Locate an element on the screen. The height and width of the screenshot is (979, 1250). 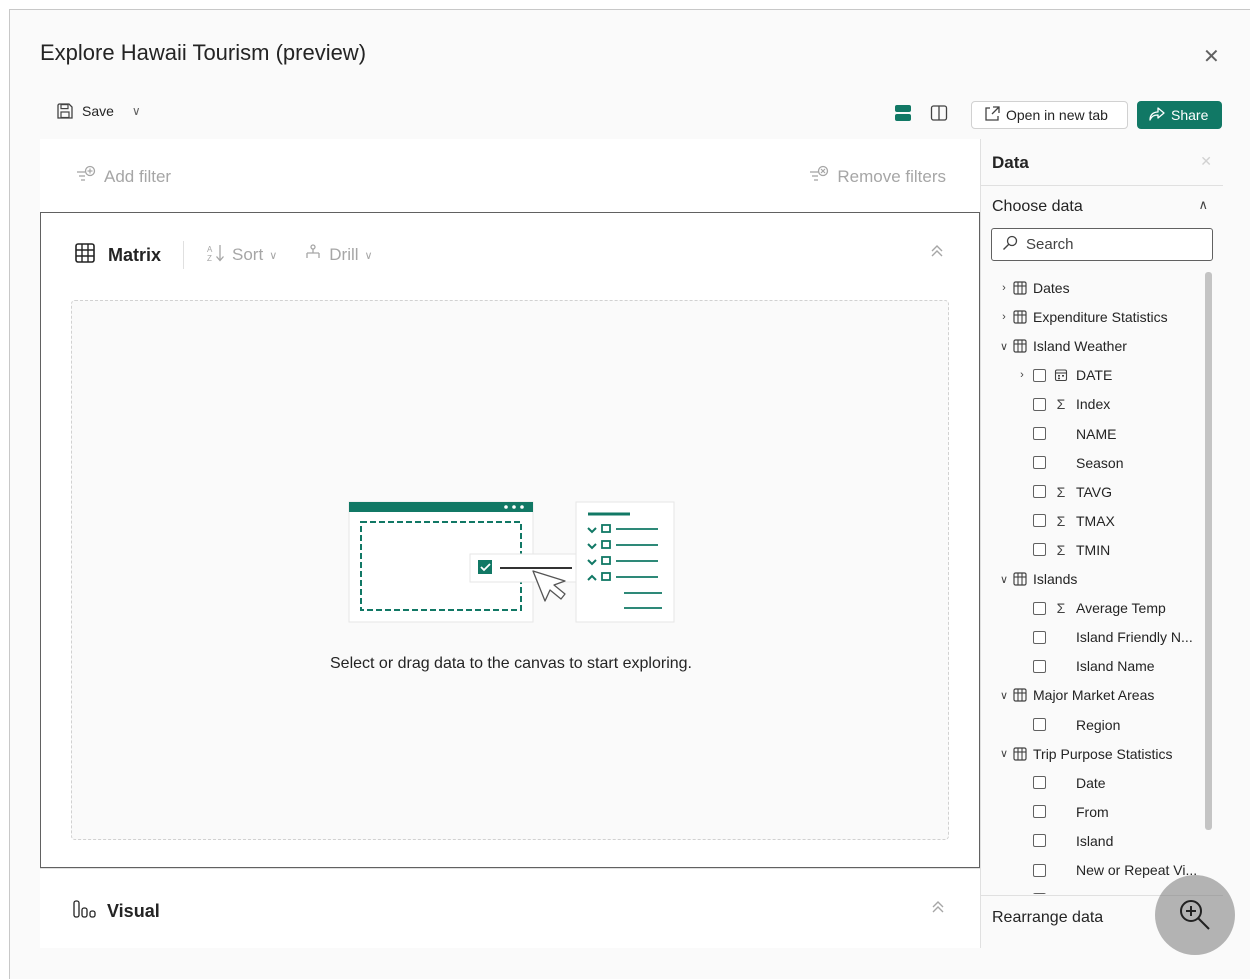
add-filter-button: Add filter is located at coordinates (123, 176).